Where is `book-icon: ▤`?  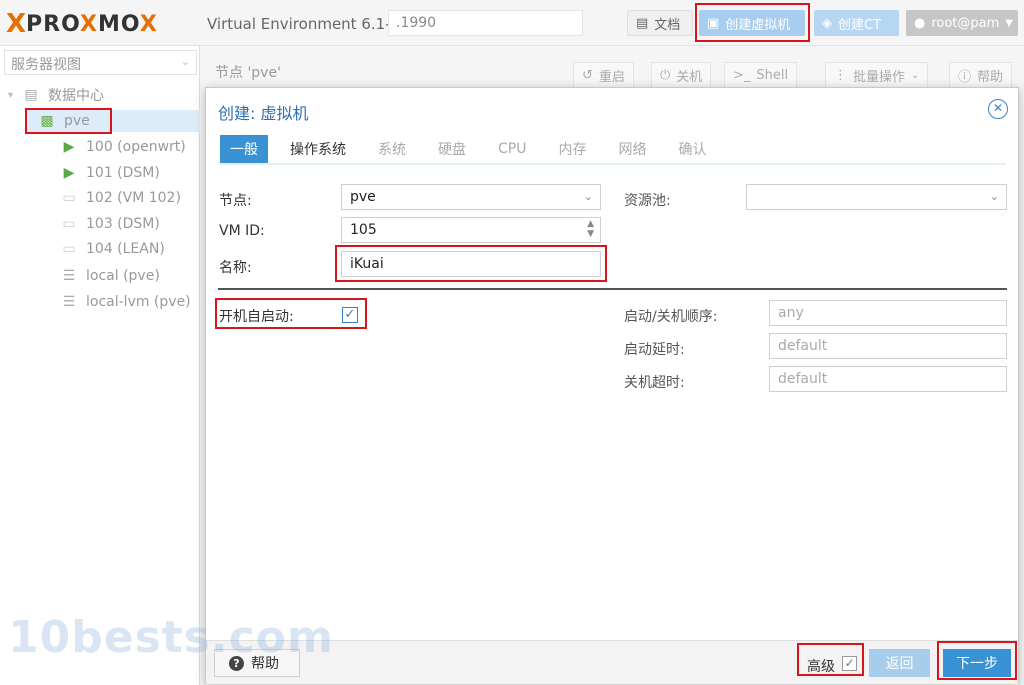
book-icon: ▤ is located at coordinates (642, 23).